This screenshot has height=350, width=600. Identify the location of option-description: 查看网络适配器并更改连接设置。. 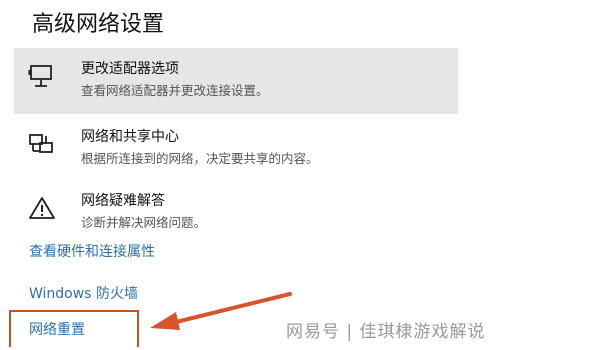
(175, 90).